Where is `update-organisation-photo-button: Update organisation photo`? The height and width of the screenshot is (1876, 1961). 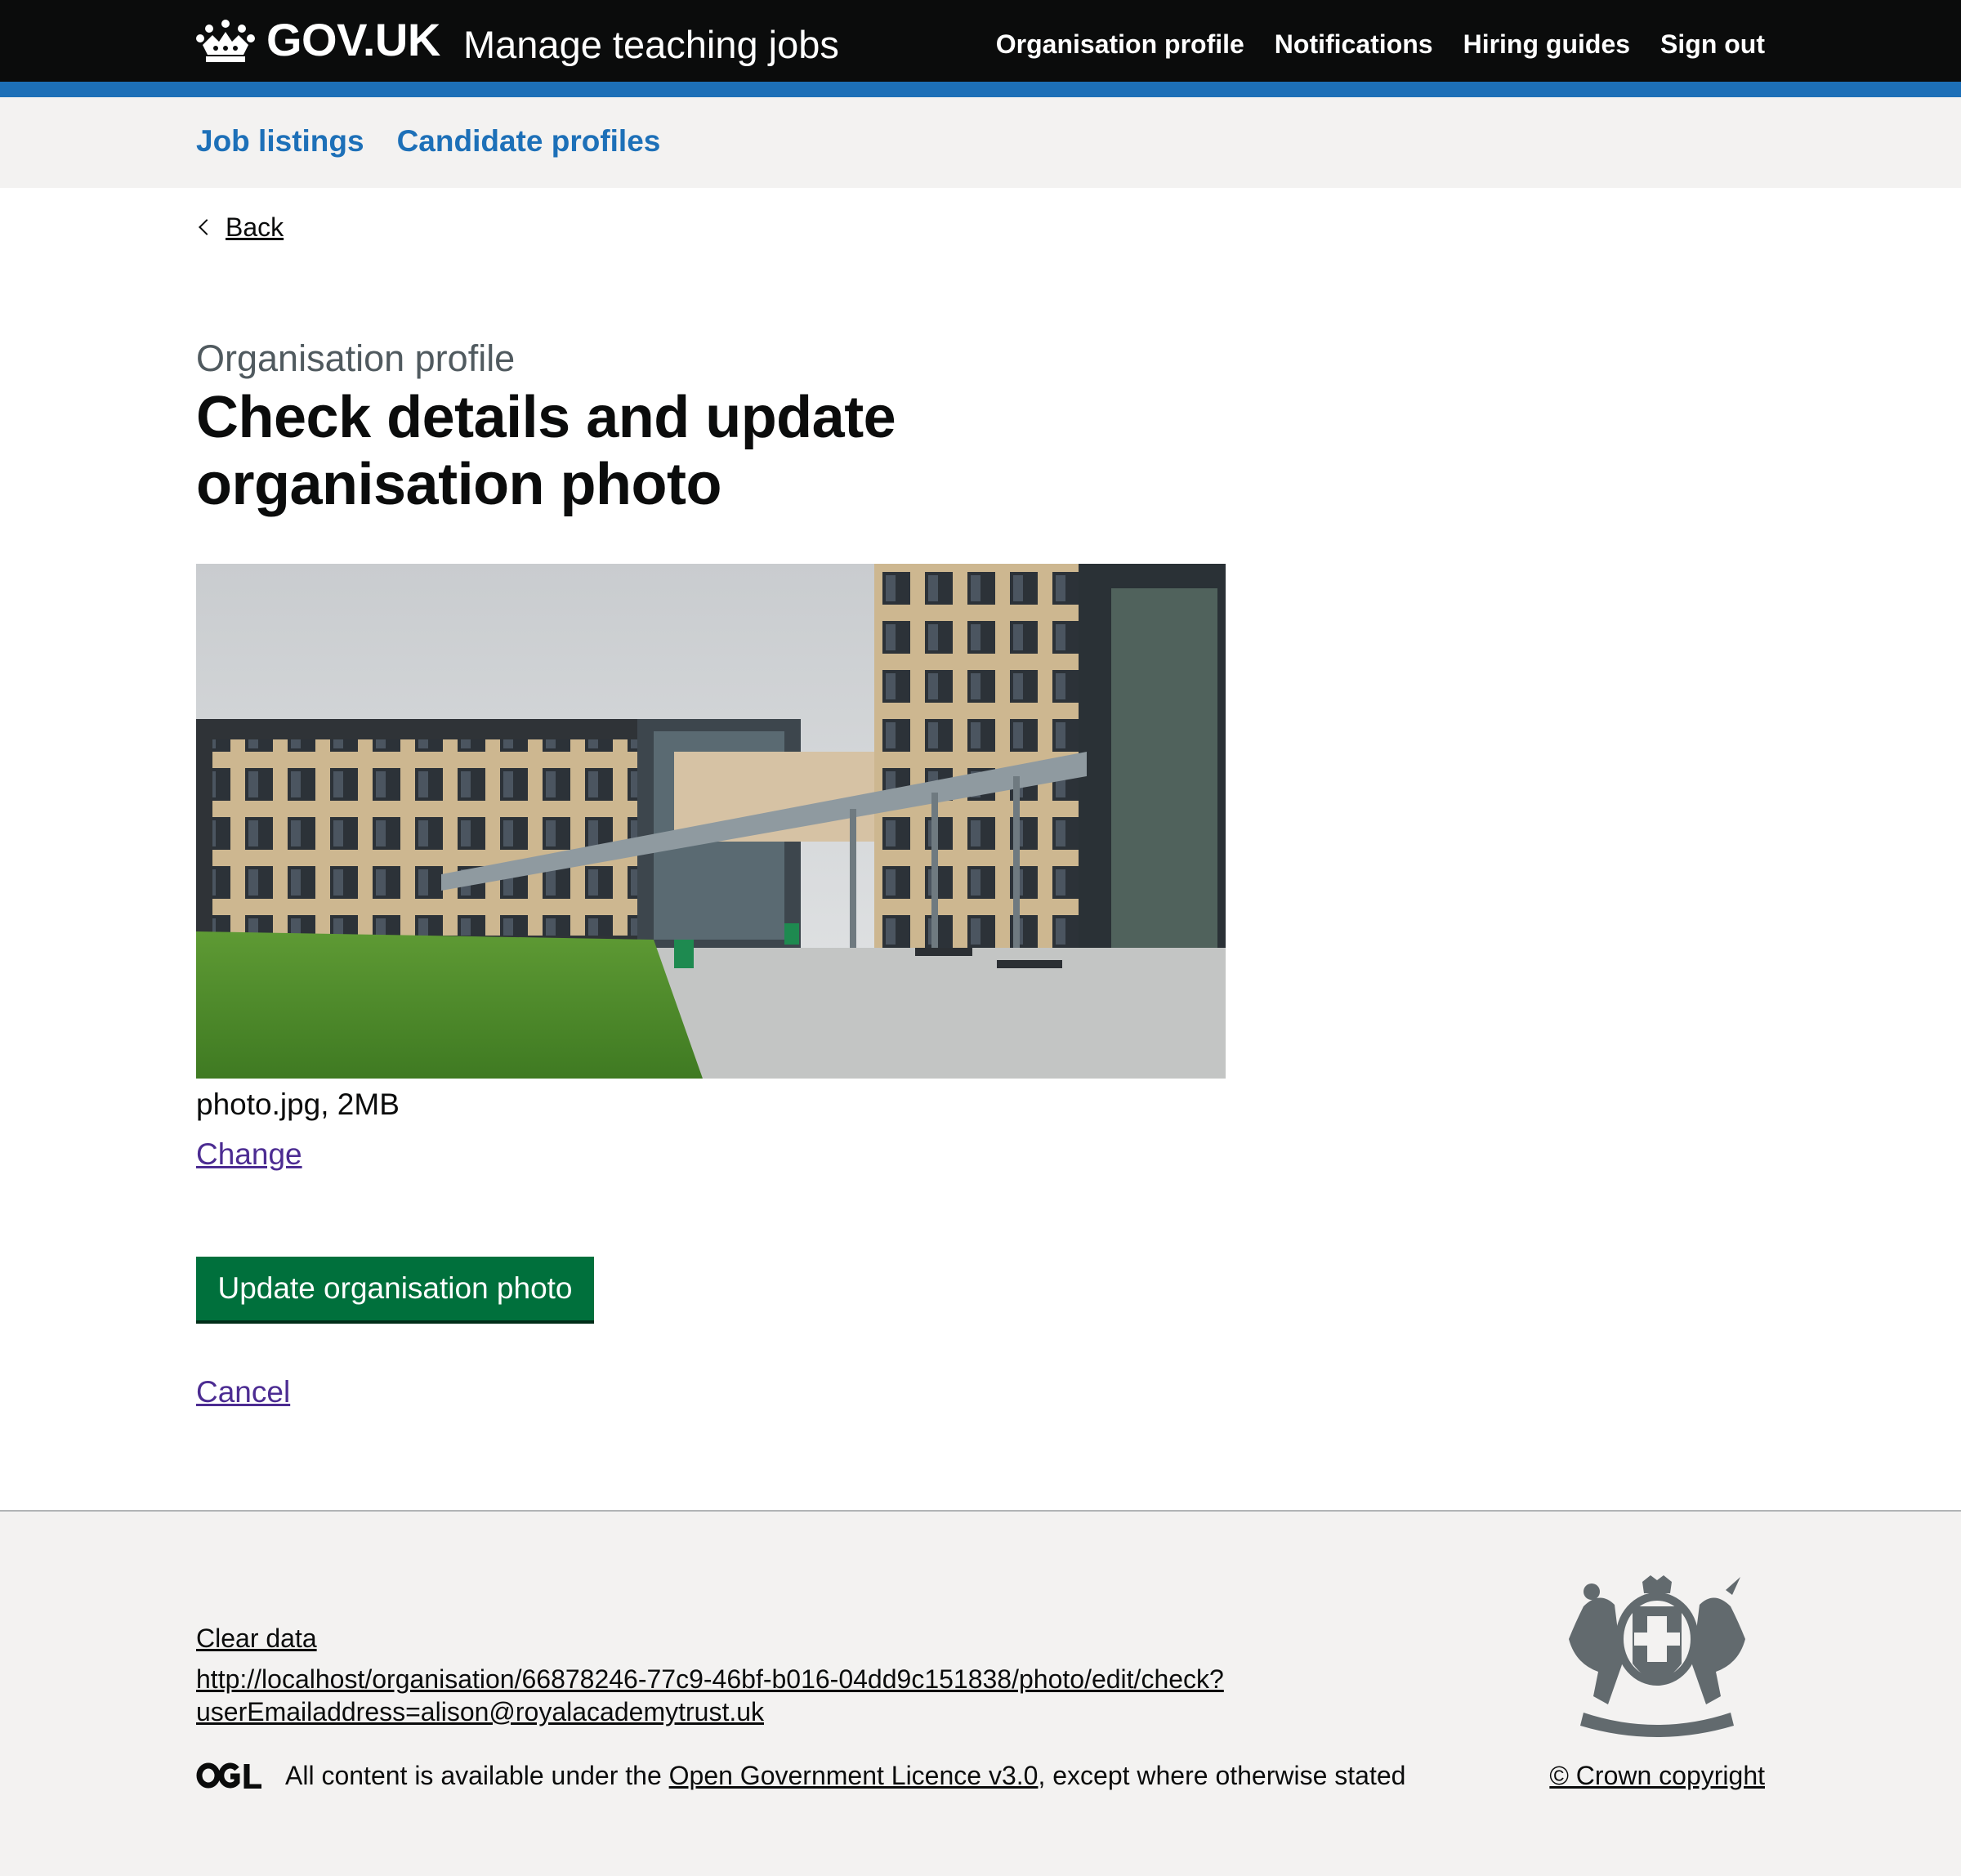 update-organisation-photo-button: Update organisation photo is located at coordinates (395, 1288).